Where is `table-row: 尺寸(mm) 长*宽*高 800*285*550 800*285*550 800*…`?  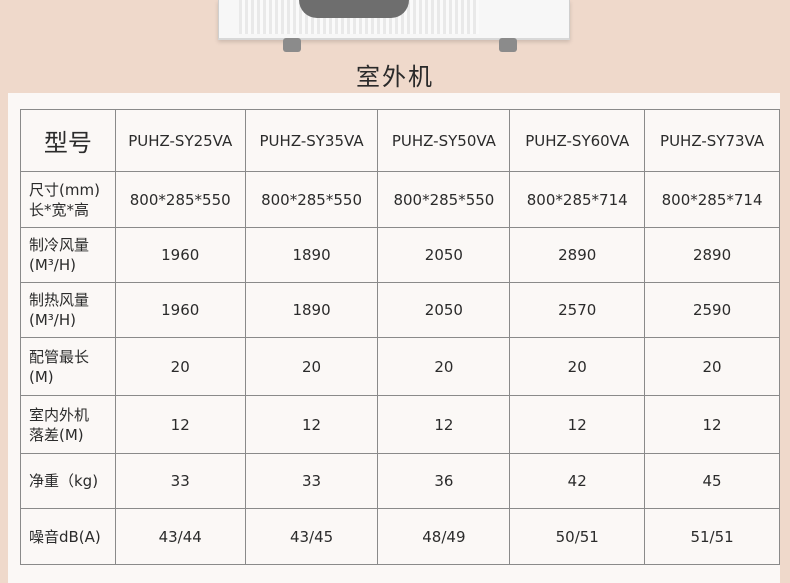 table-row: 尺寸(mm) 长*宽*高 800*285*550 800*285*550 800*… is located at coordinates (400, 199).